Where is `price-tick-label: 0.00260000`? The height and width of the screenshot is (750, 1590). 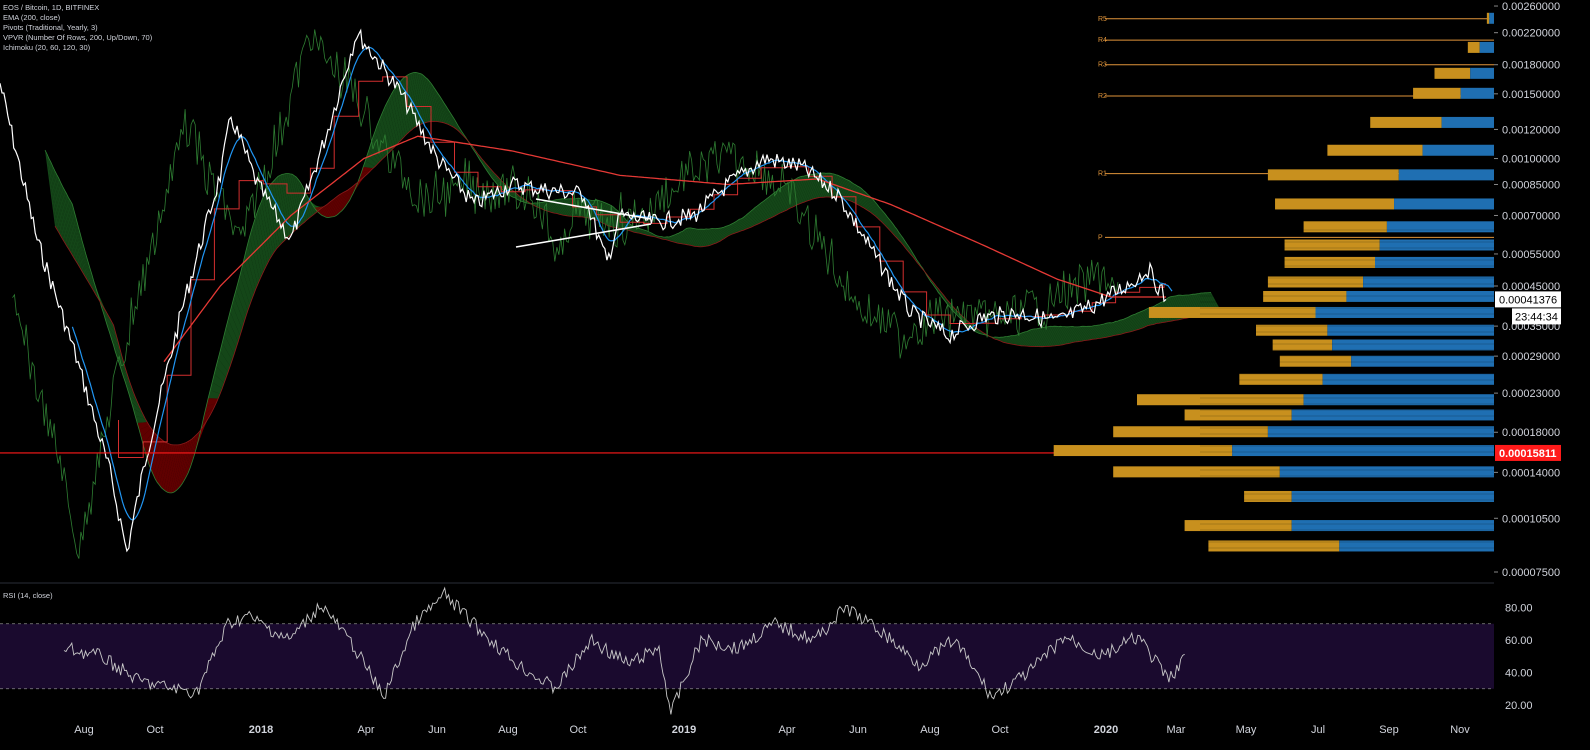
price-tick-label: 0.00260000 is located at coordinates (1531, 7).